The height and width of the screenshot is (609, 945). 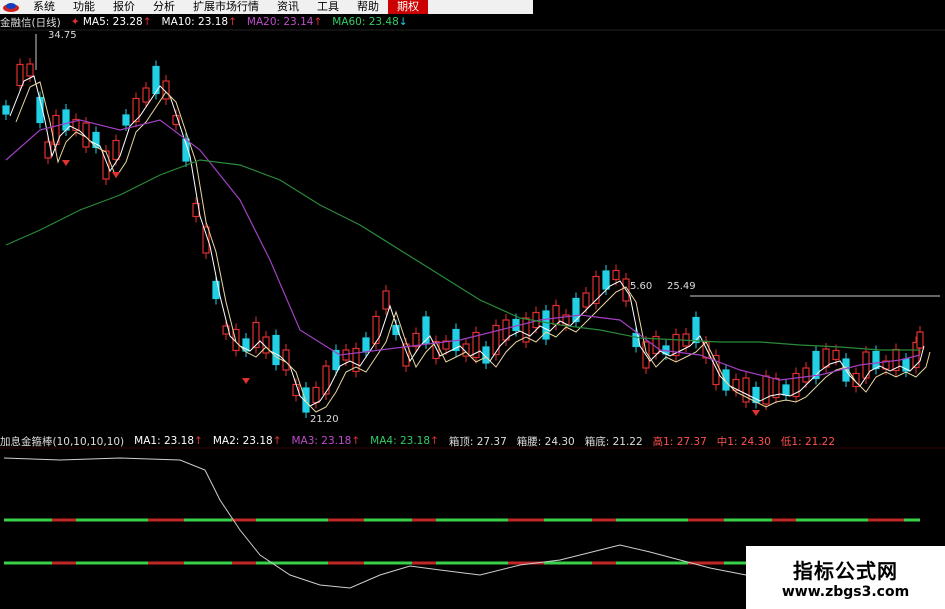 I want to click on ma60-label: MA60: 23.48↓, so click(x=370, y=22).